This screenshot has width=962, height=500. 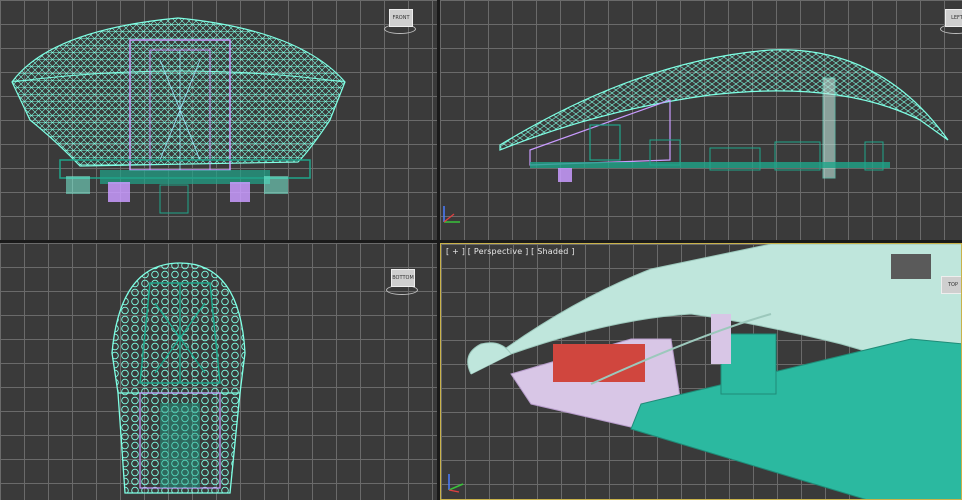 I want to click on viewcube-icon: FRONT, so click(x=401, y=18).